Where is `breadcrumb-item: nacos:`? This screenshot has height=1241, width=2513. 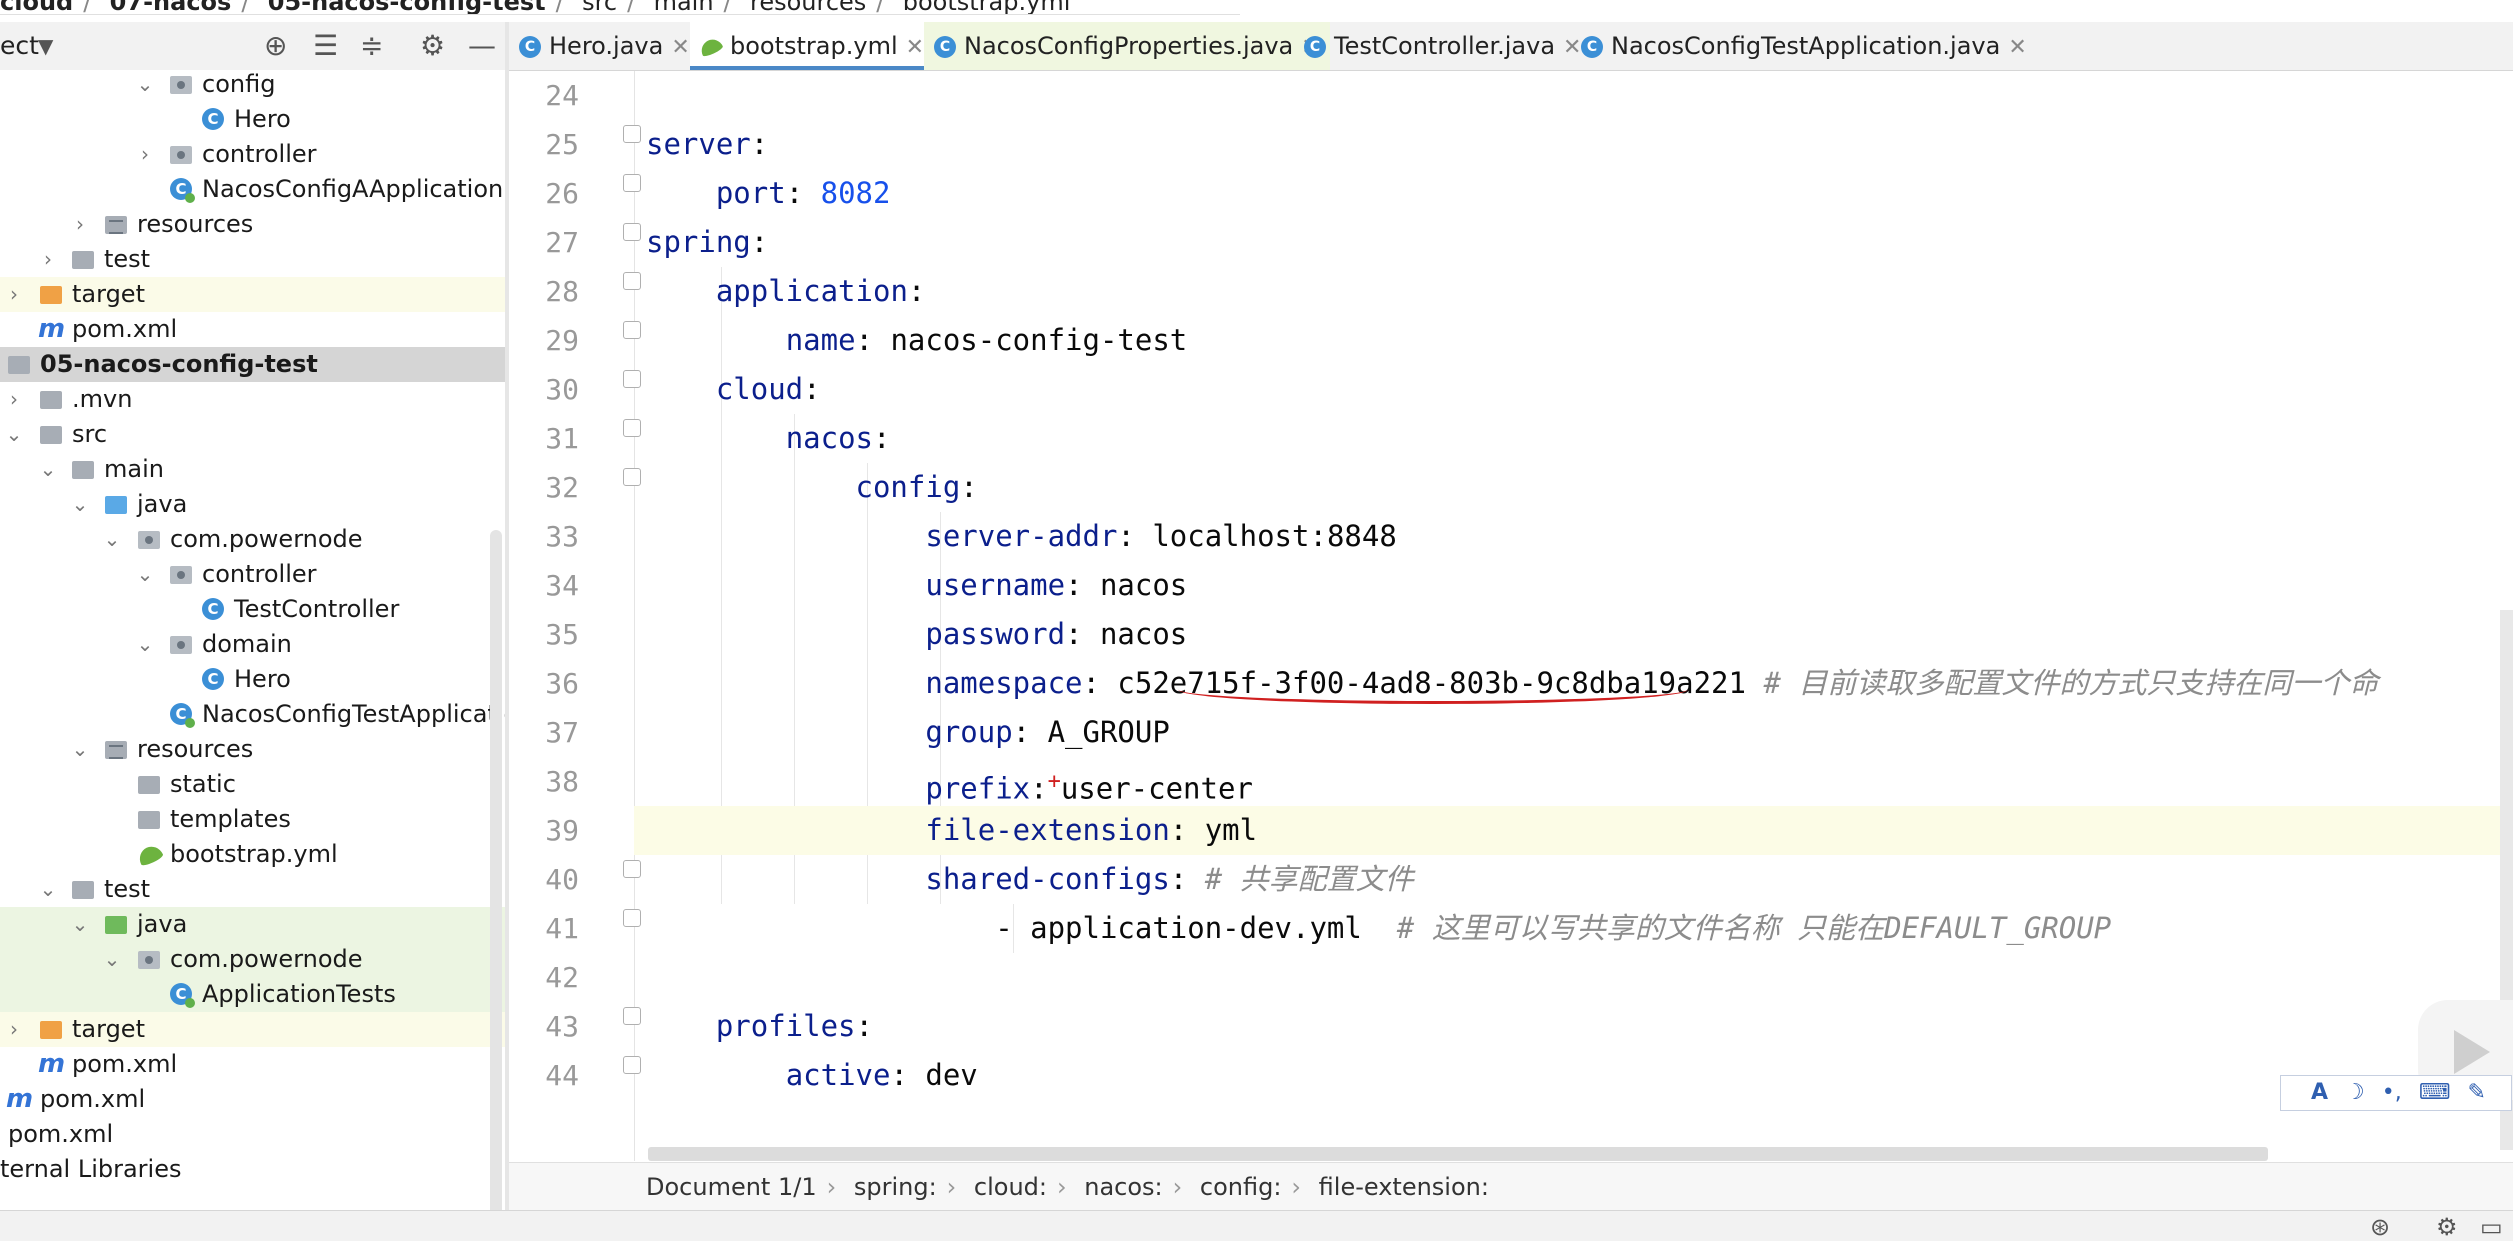
breadcrumb-item: nacos: is located at coordinates (1123, 1187).